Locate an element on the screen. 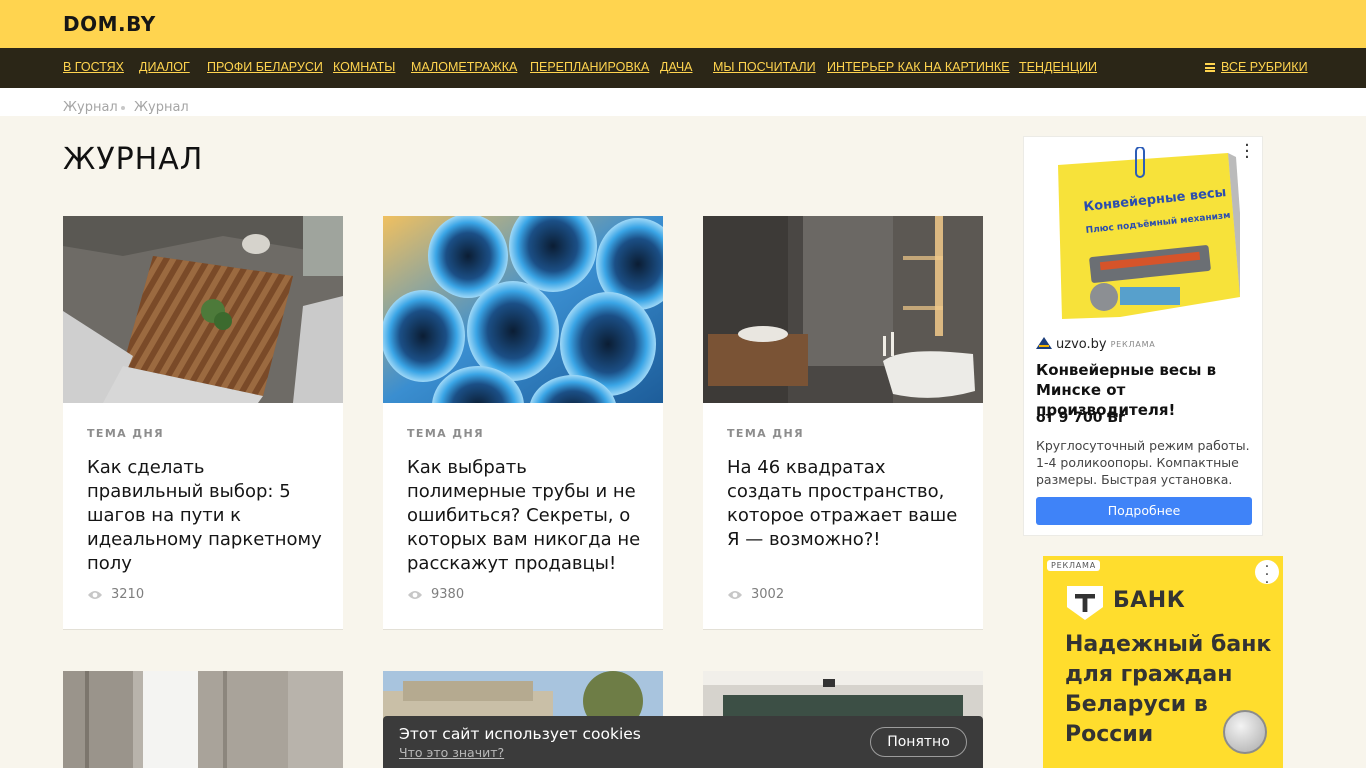  ad-image: Конвейерные весы Плюс подъёмный механизм is located at coordinates (1149, 233).